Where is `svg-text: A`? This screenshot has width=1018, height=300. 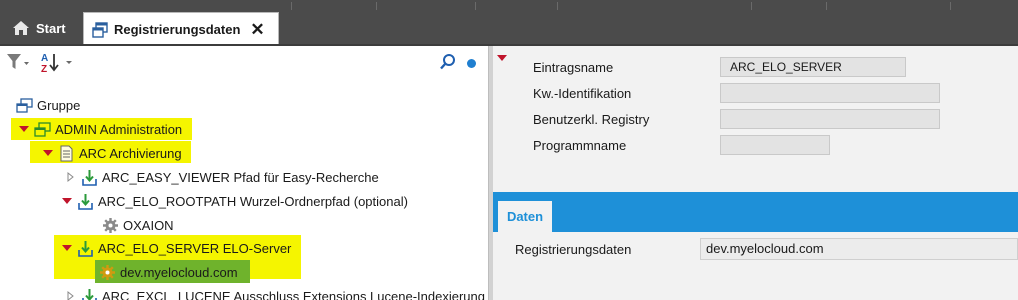
svg-text: A is located at coordinates (44, 58).